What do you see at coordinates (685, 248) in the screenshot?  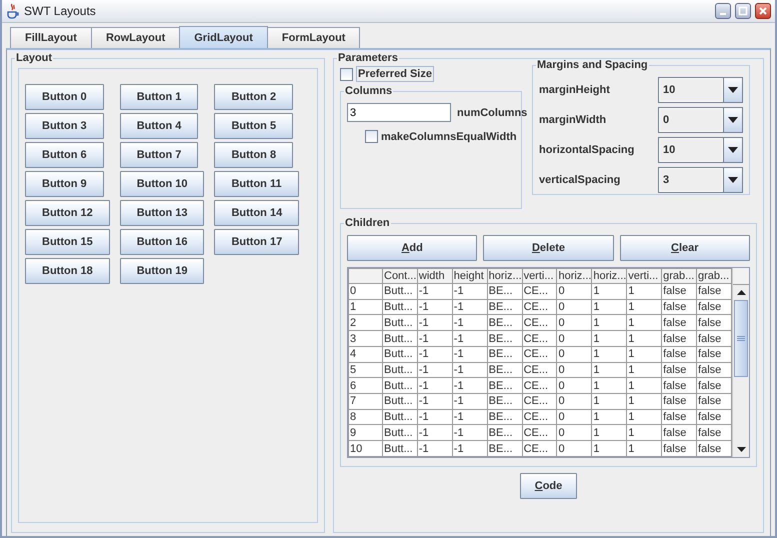 I see `action-button: Clear` at bounding box center [685, 248].